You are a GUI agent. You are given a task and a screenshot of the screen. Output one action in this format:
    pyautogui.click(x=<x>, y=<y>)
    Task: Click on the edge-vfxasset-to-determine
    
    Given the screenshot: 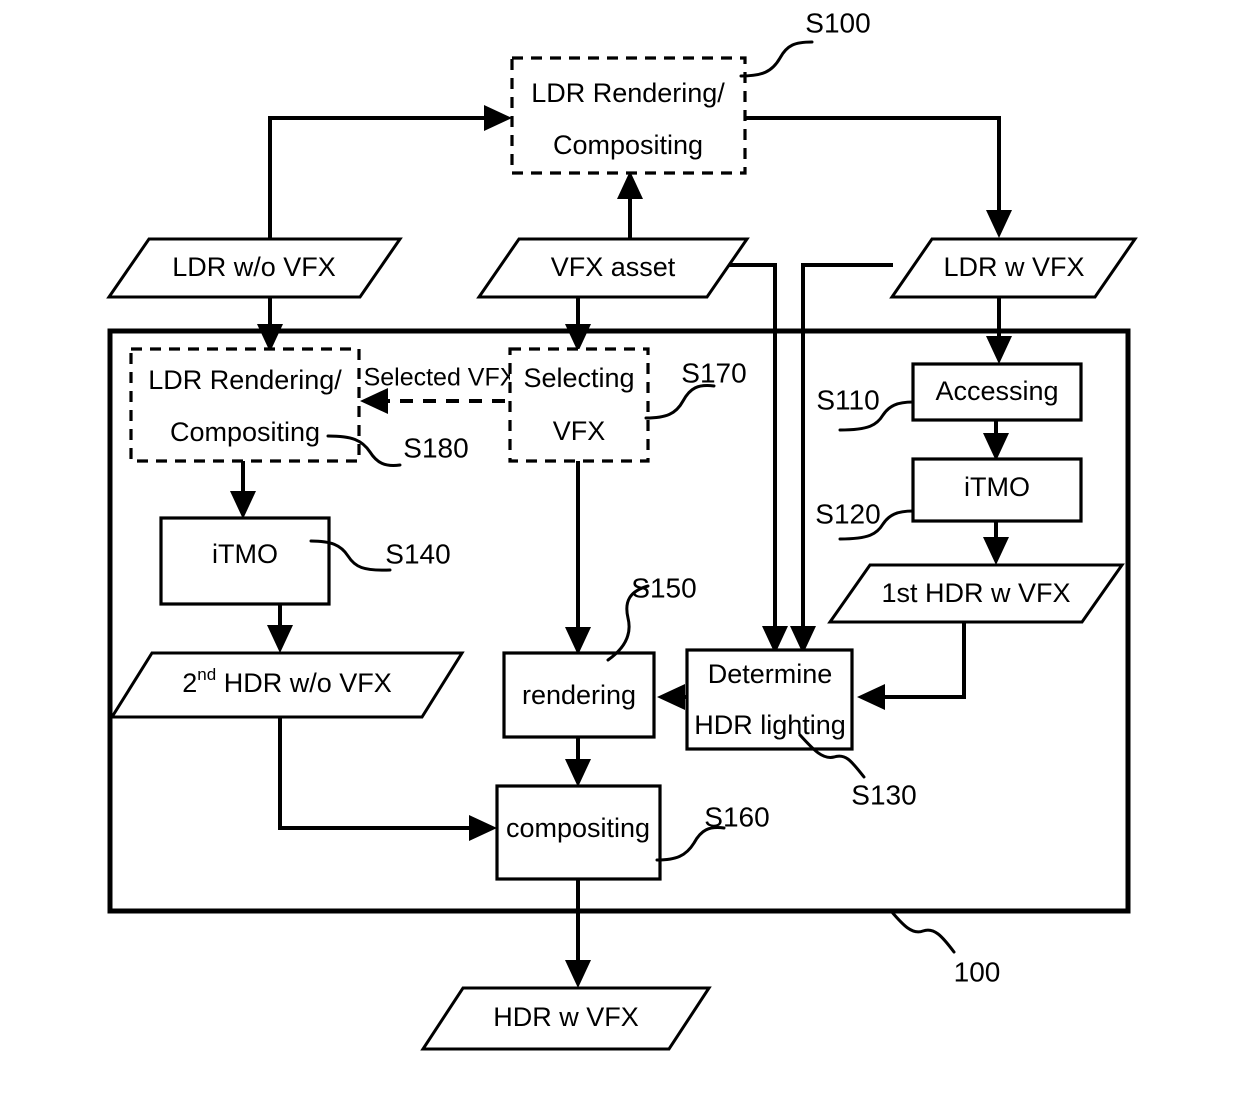 What is the action you would take?
    pyautogui.click(x=741, y=445)
    